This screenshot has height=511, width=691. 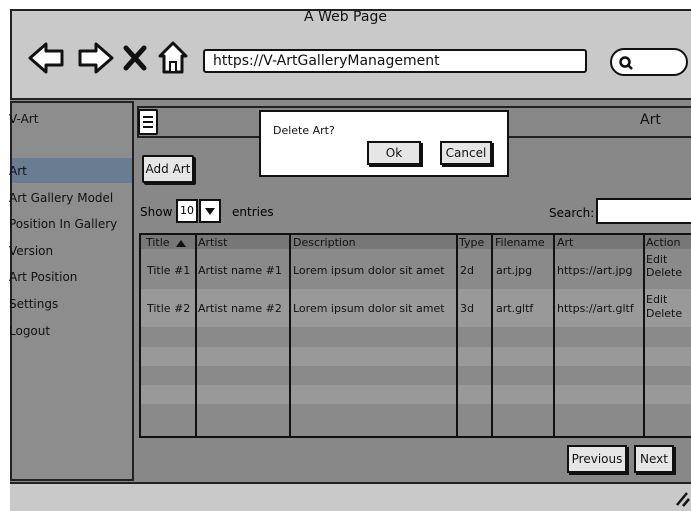 What do you see at coordinates (595, 270) in the screenshot?
I see `cell-art-url: https://art.jpg` at bounding box center [595, 270].